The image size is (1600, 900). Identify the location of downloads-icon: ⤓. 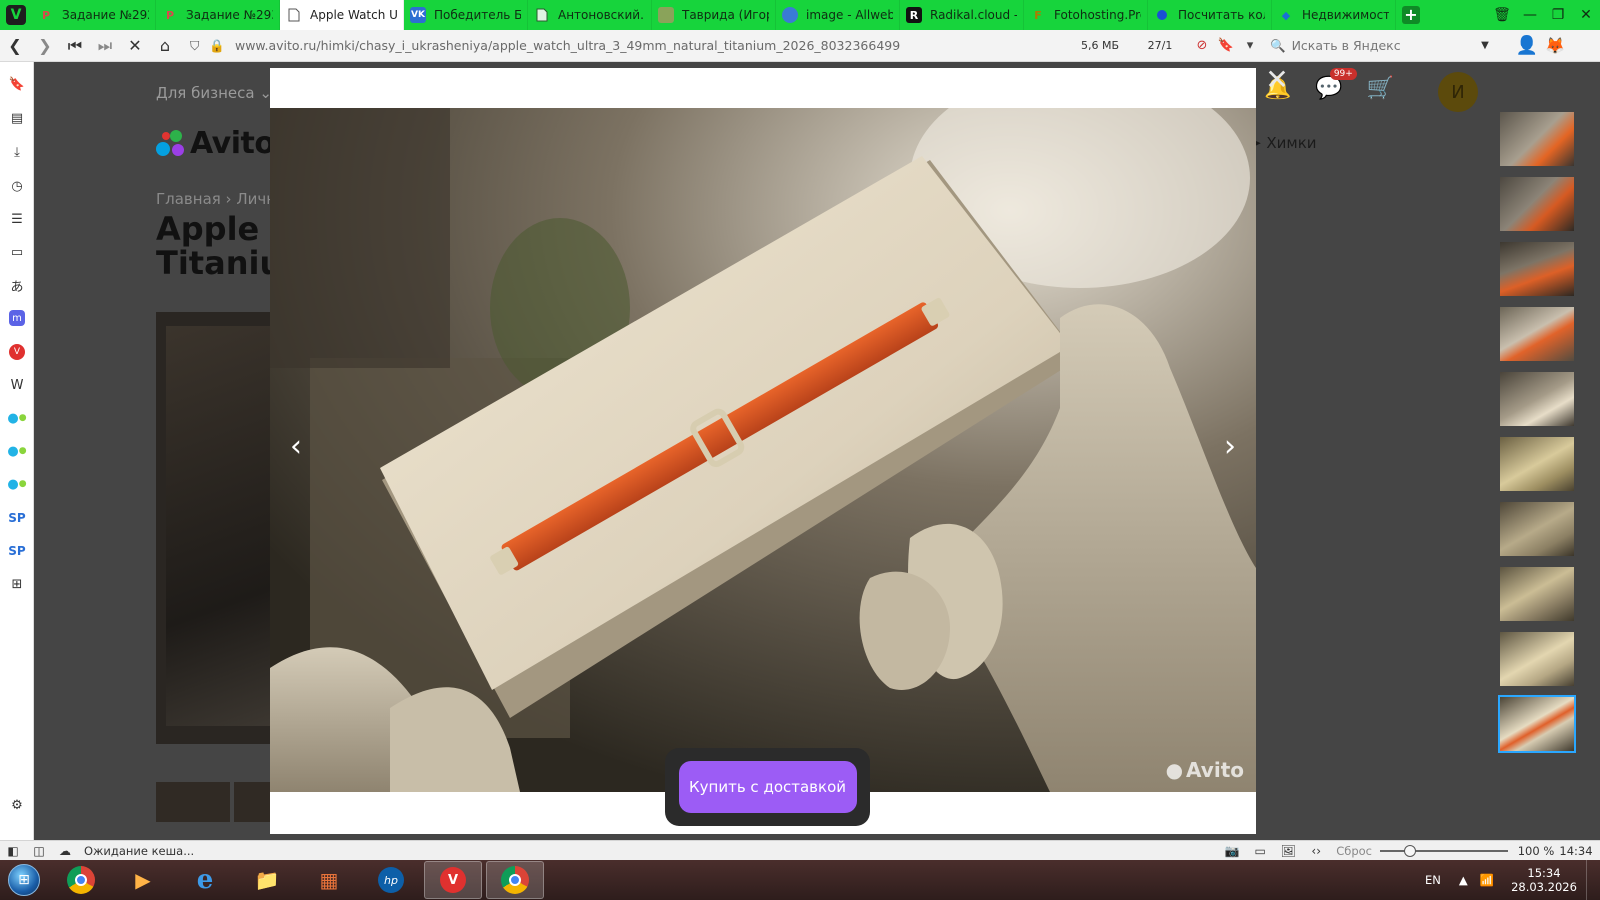
(17, 152).